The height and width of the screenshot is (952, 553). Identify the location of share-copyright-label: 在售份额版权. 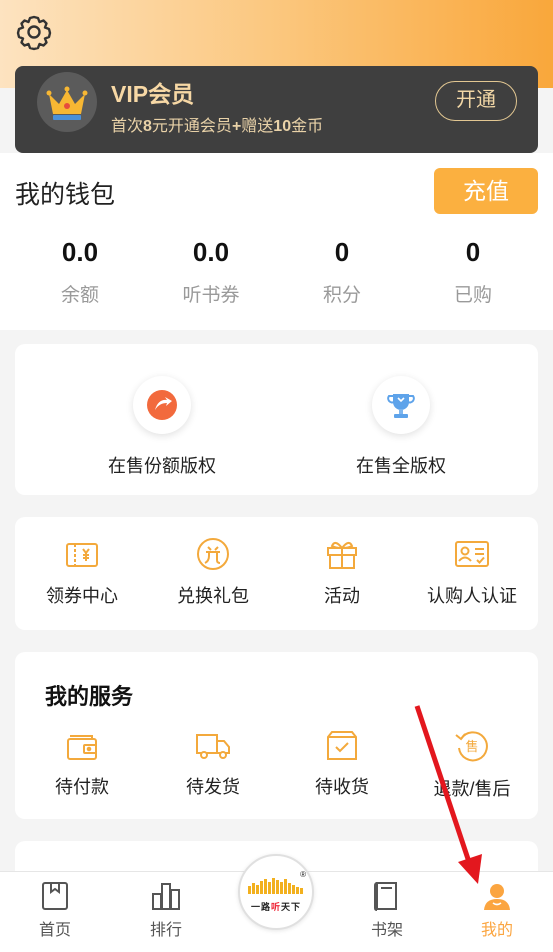
(162, 466).